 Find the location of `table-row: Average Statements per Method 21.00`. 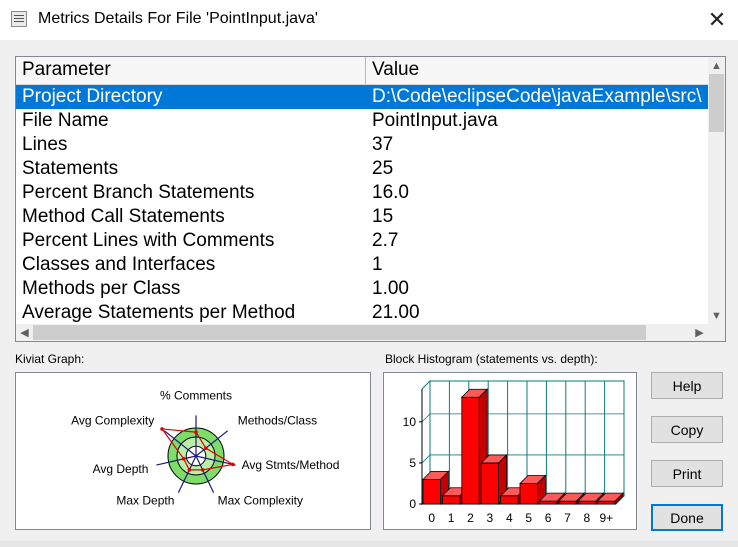

table-row: Average Statements per Method 21.00 is located at coordinates (362, 313).